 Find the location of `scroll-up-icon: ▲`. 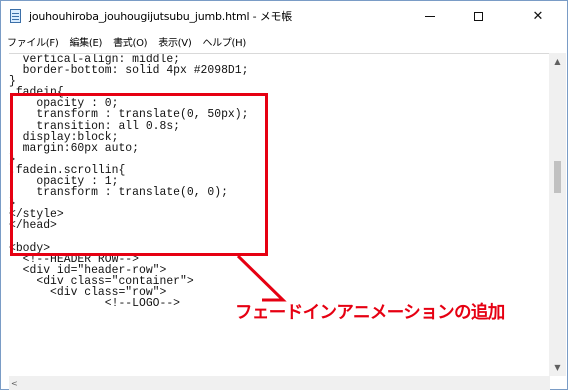

scroll-up-icon: ▲ is located at coordinates (557, 61).